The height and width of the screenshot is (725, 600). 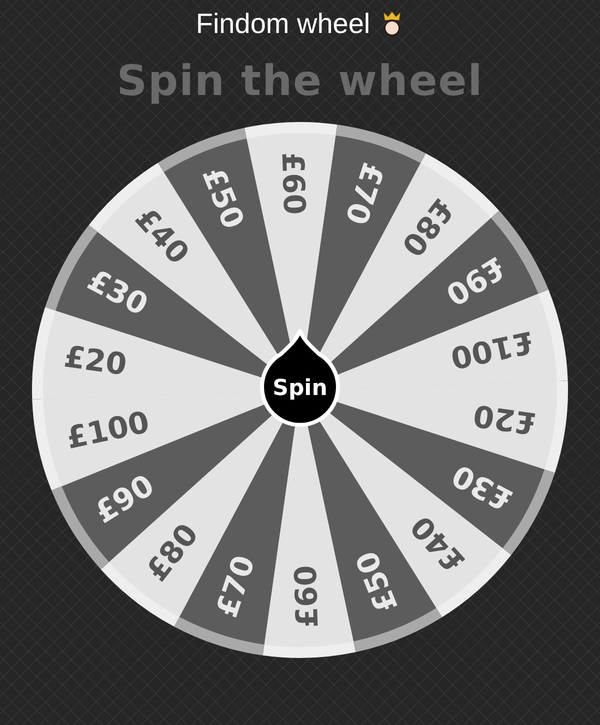 What do you see at coordinates (300, 81) in the screenshot?
I see `wheel-heading: Spin the wheel` at bounding box center [300, 81].